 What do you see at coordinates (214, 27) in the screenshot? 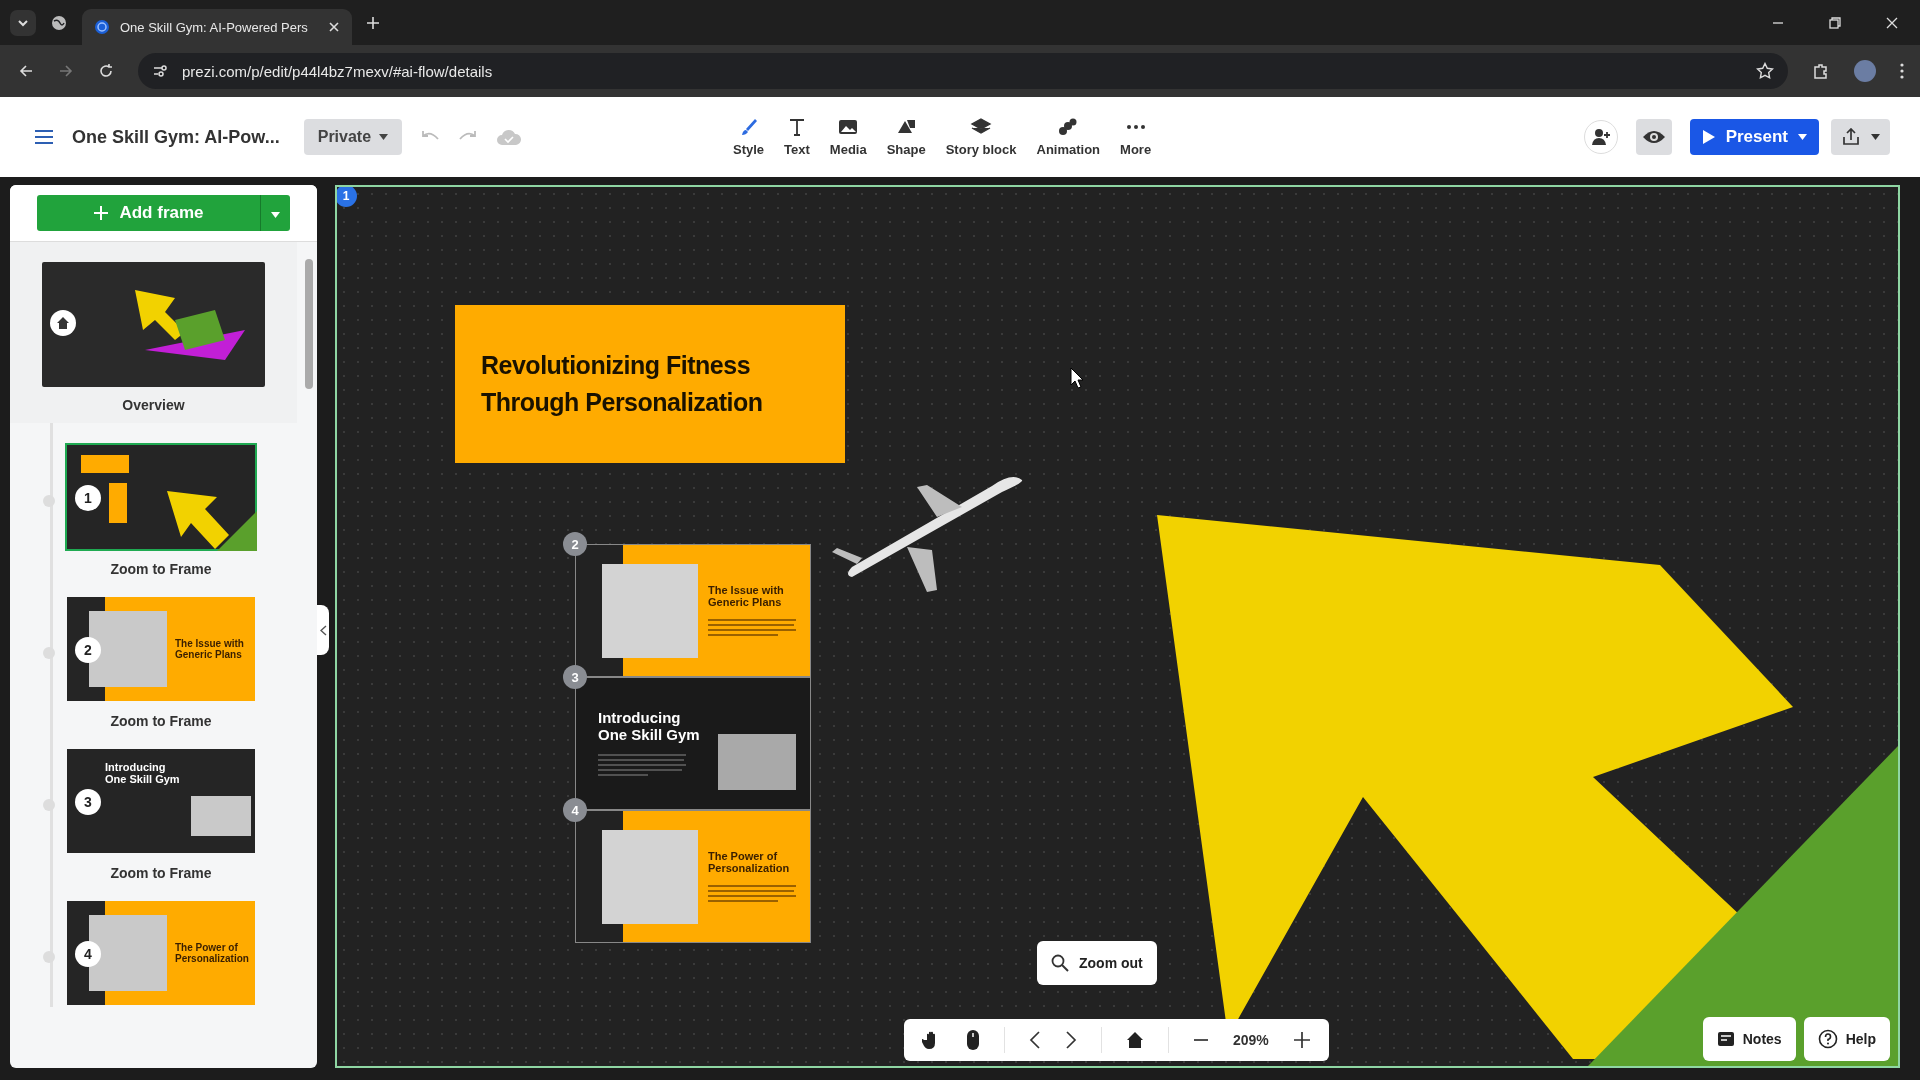
I see `tab-title: One Skill Gym: AI-Powered Pers` at bounding box center [214, 27].